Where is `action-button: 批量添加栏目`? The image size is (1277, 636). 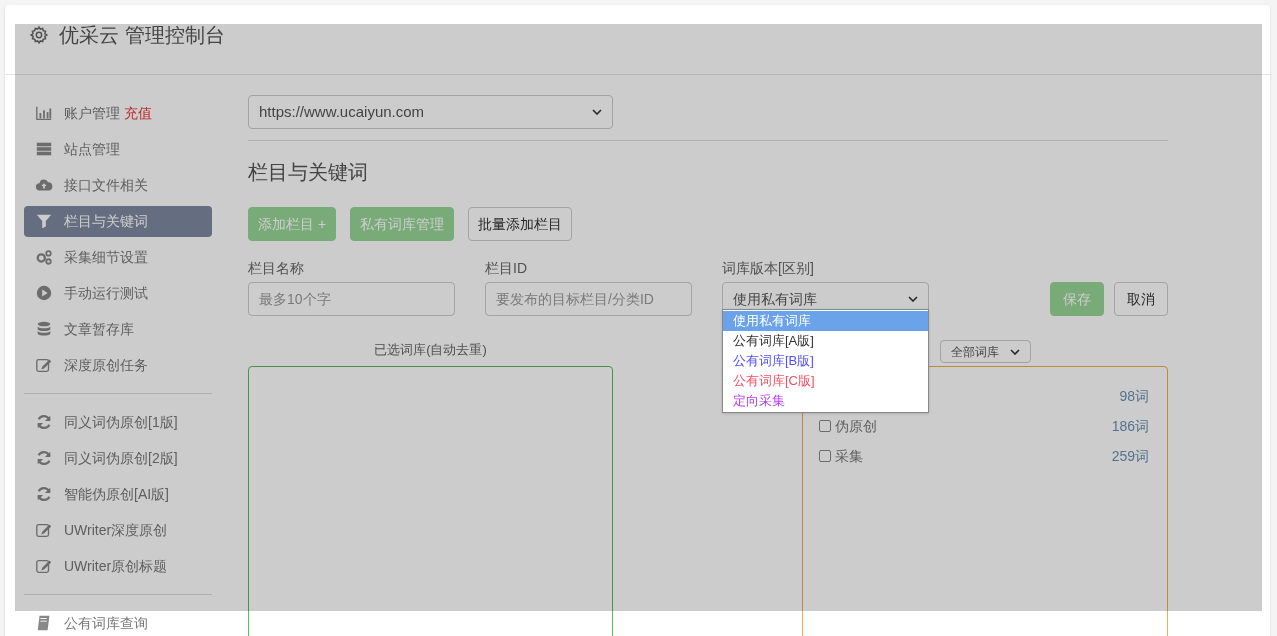 action-button: 批量添加栏目 is located at coordinates (520, 224).